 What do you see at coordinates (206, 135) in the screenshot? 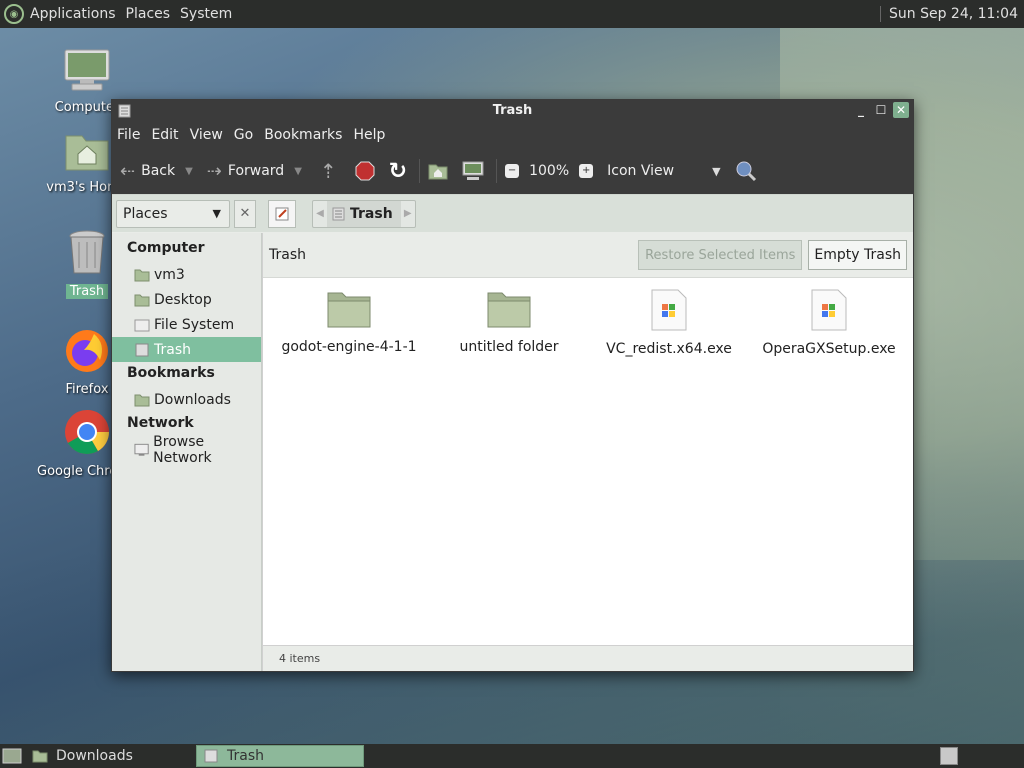
I see `menu-view: View` at bounding box center [206, 135].